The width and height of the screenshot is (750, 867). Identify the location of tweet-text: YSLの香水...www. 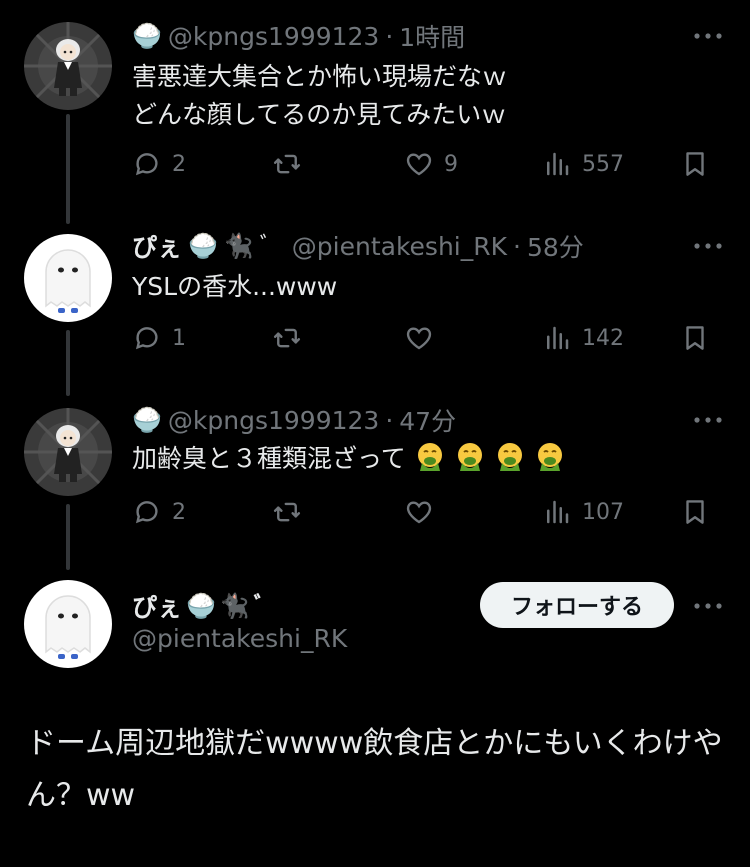
(234, 287).